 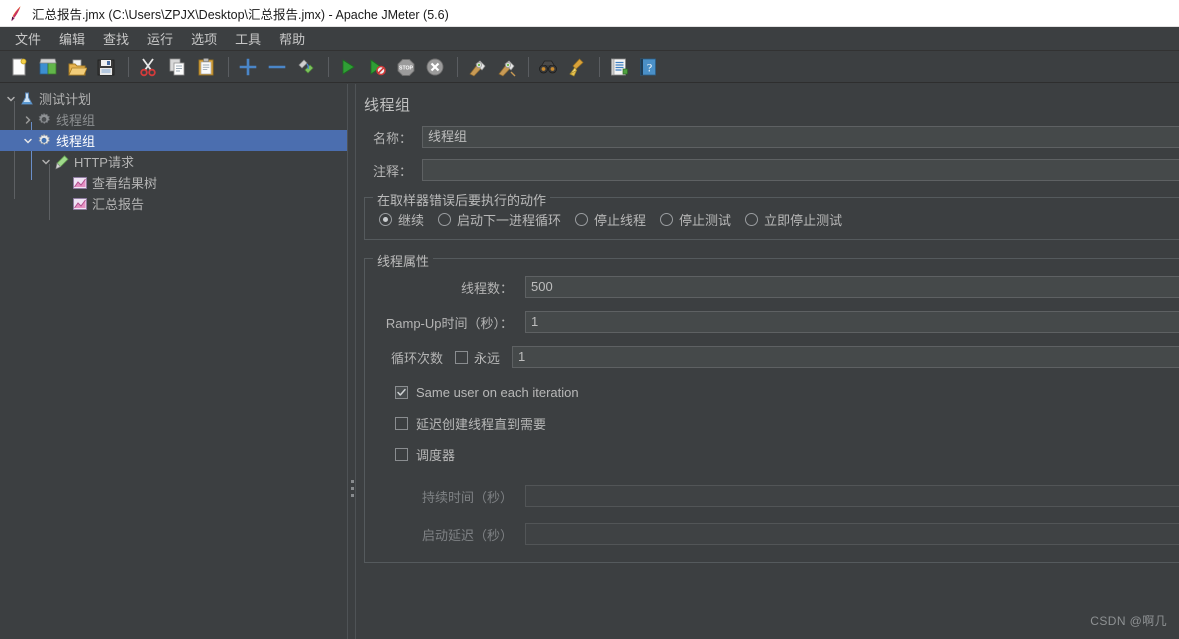 I want to click on menu-help: 帮助, so click(x=292, y=38).